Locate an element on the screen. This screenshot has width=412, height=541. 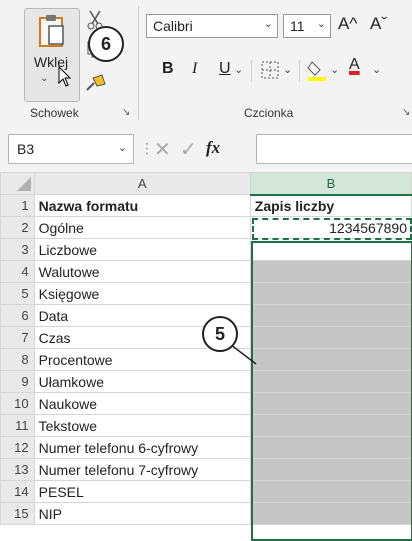
font-name-value: Calibri is located at coordinates (173, 26).